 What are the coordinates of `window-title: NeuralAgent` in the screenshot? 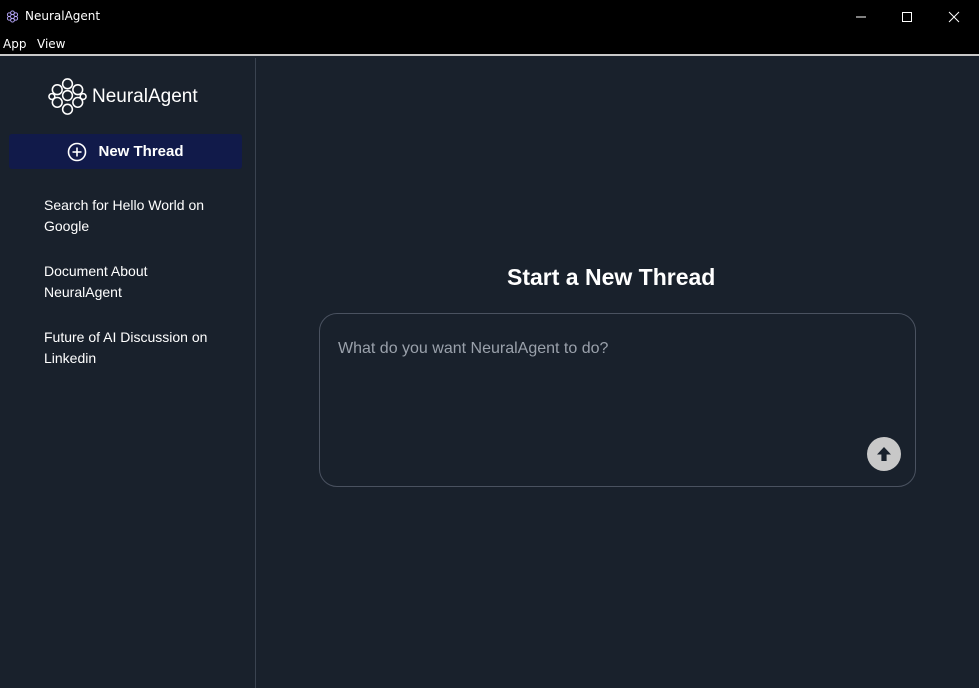 It's located at (63, 16).